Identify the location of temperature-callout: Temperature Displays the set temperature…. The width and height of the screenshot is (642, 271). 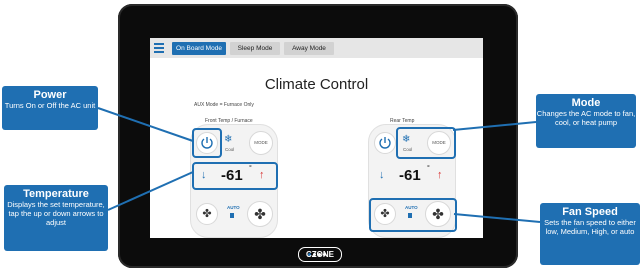
(56, 218).